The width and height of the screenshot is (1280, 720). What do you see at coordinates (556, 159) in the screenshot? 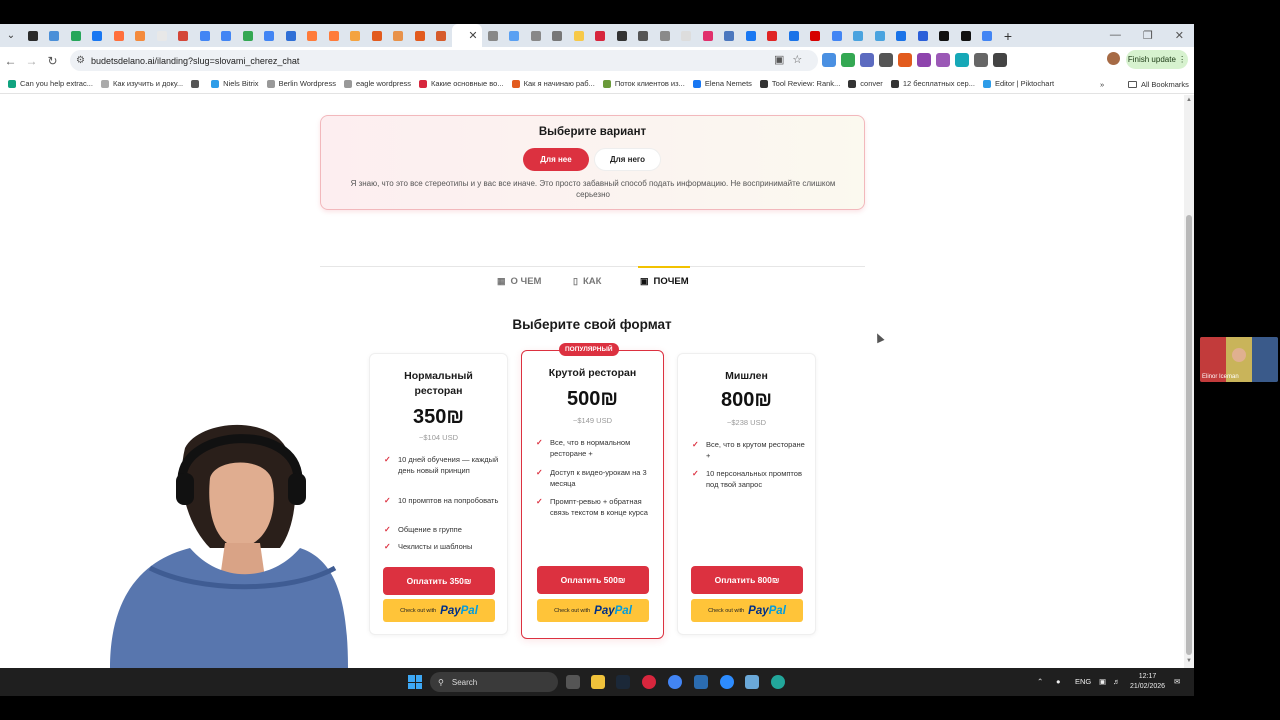
I see `option-her-button: Для нее` at bounding box center [556, 159].